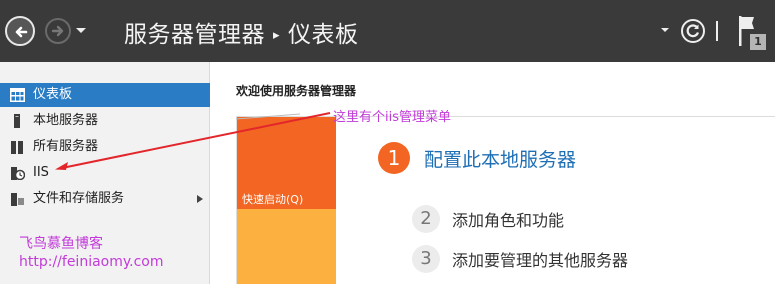 The height and width of the screenshot is (284, 775). I want to click on dashboard-icon, so click(17, 95).